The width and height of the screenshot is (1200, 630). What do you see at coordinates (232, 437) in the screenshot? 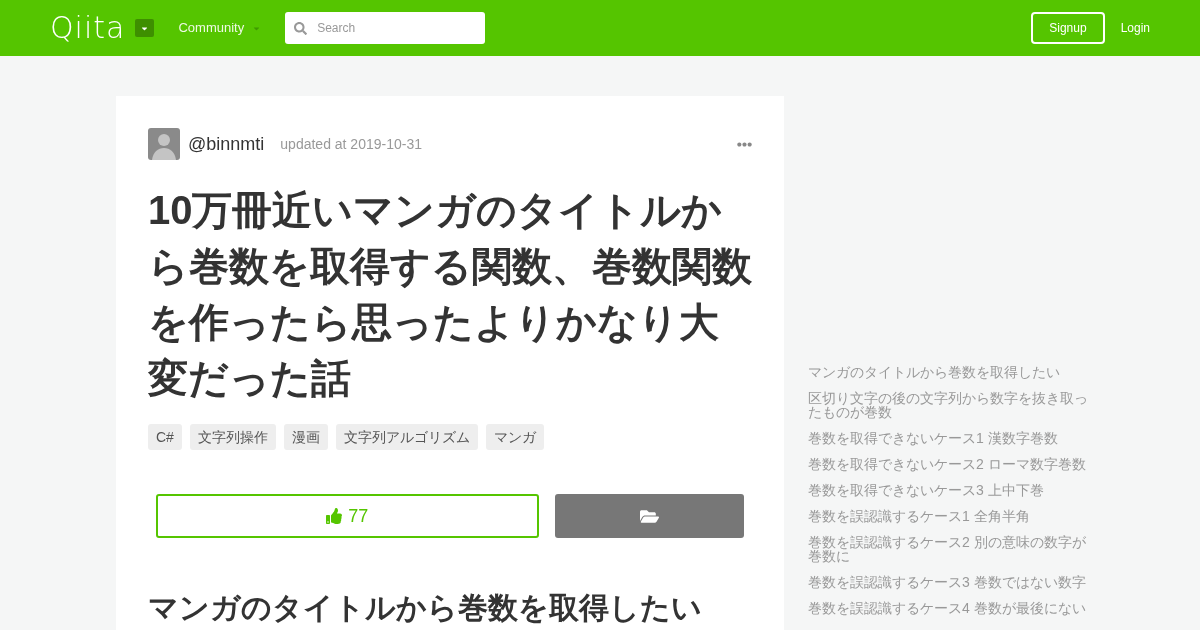
I see `tag-label: 文字列操作` at bounding box center [232, 437].